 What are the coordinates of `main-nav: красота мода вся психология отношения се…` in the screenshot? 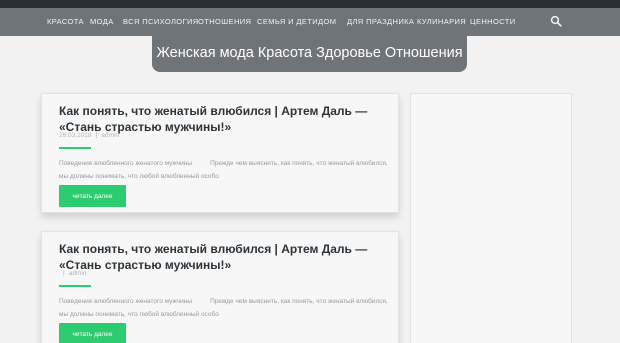 It's located at (310, 22).